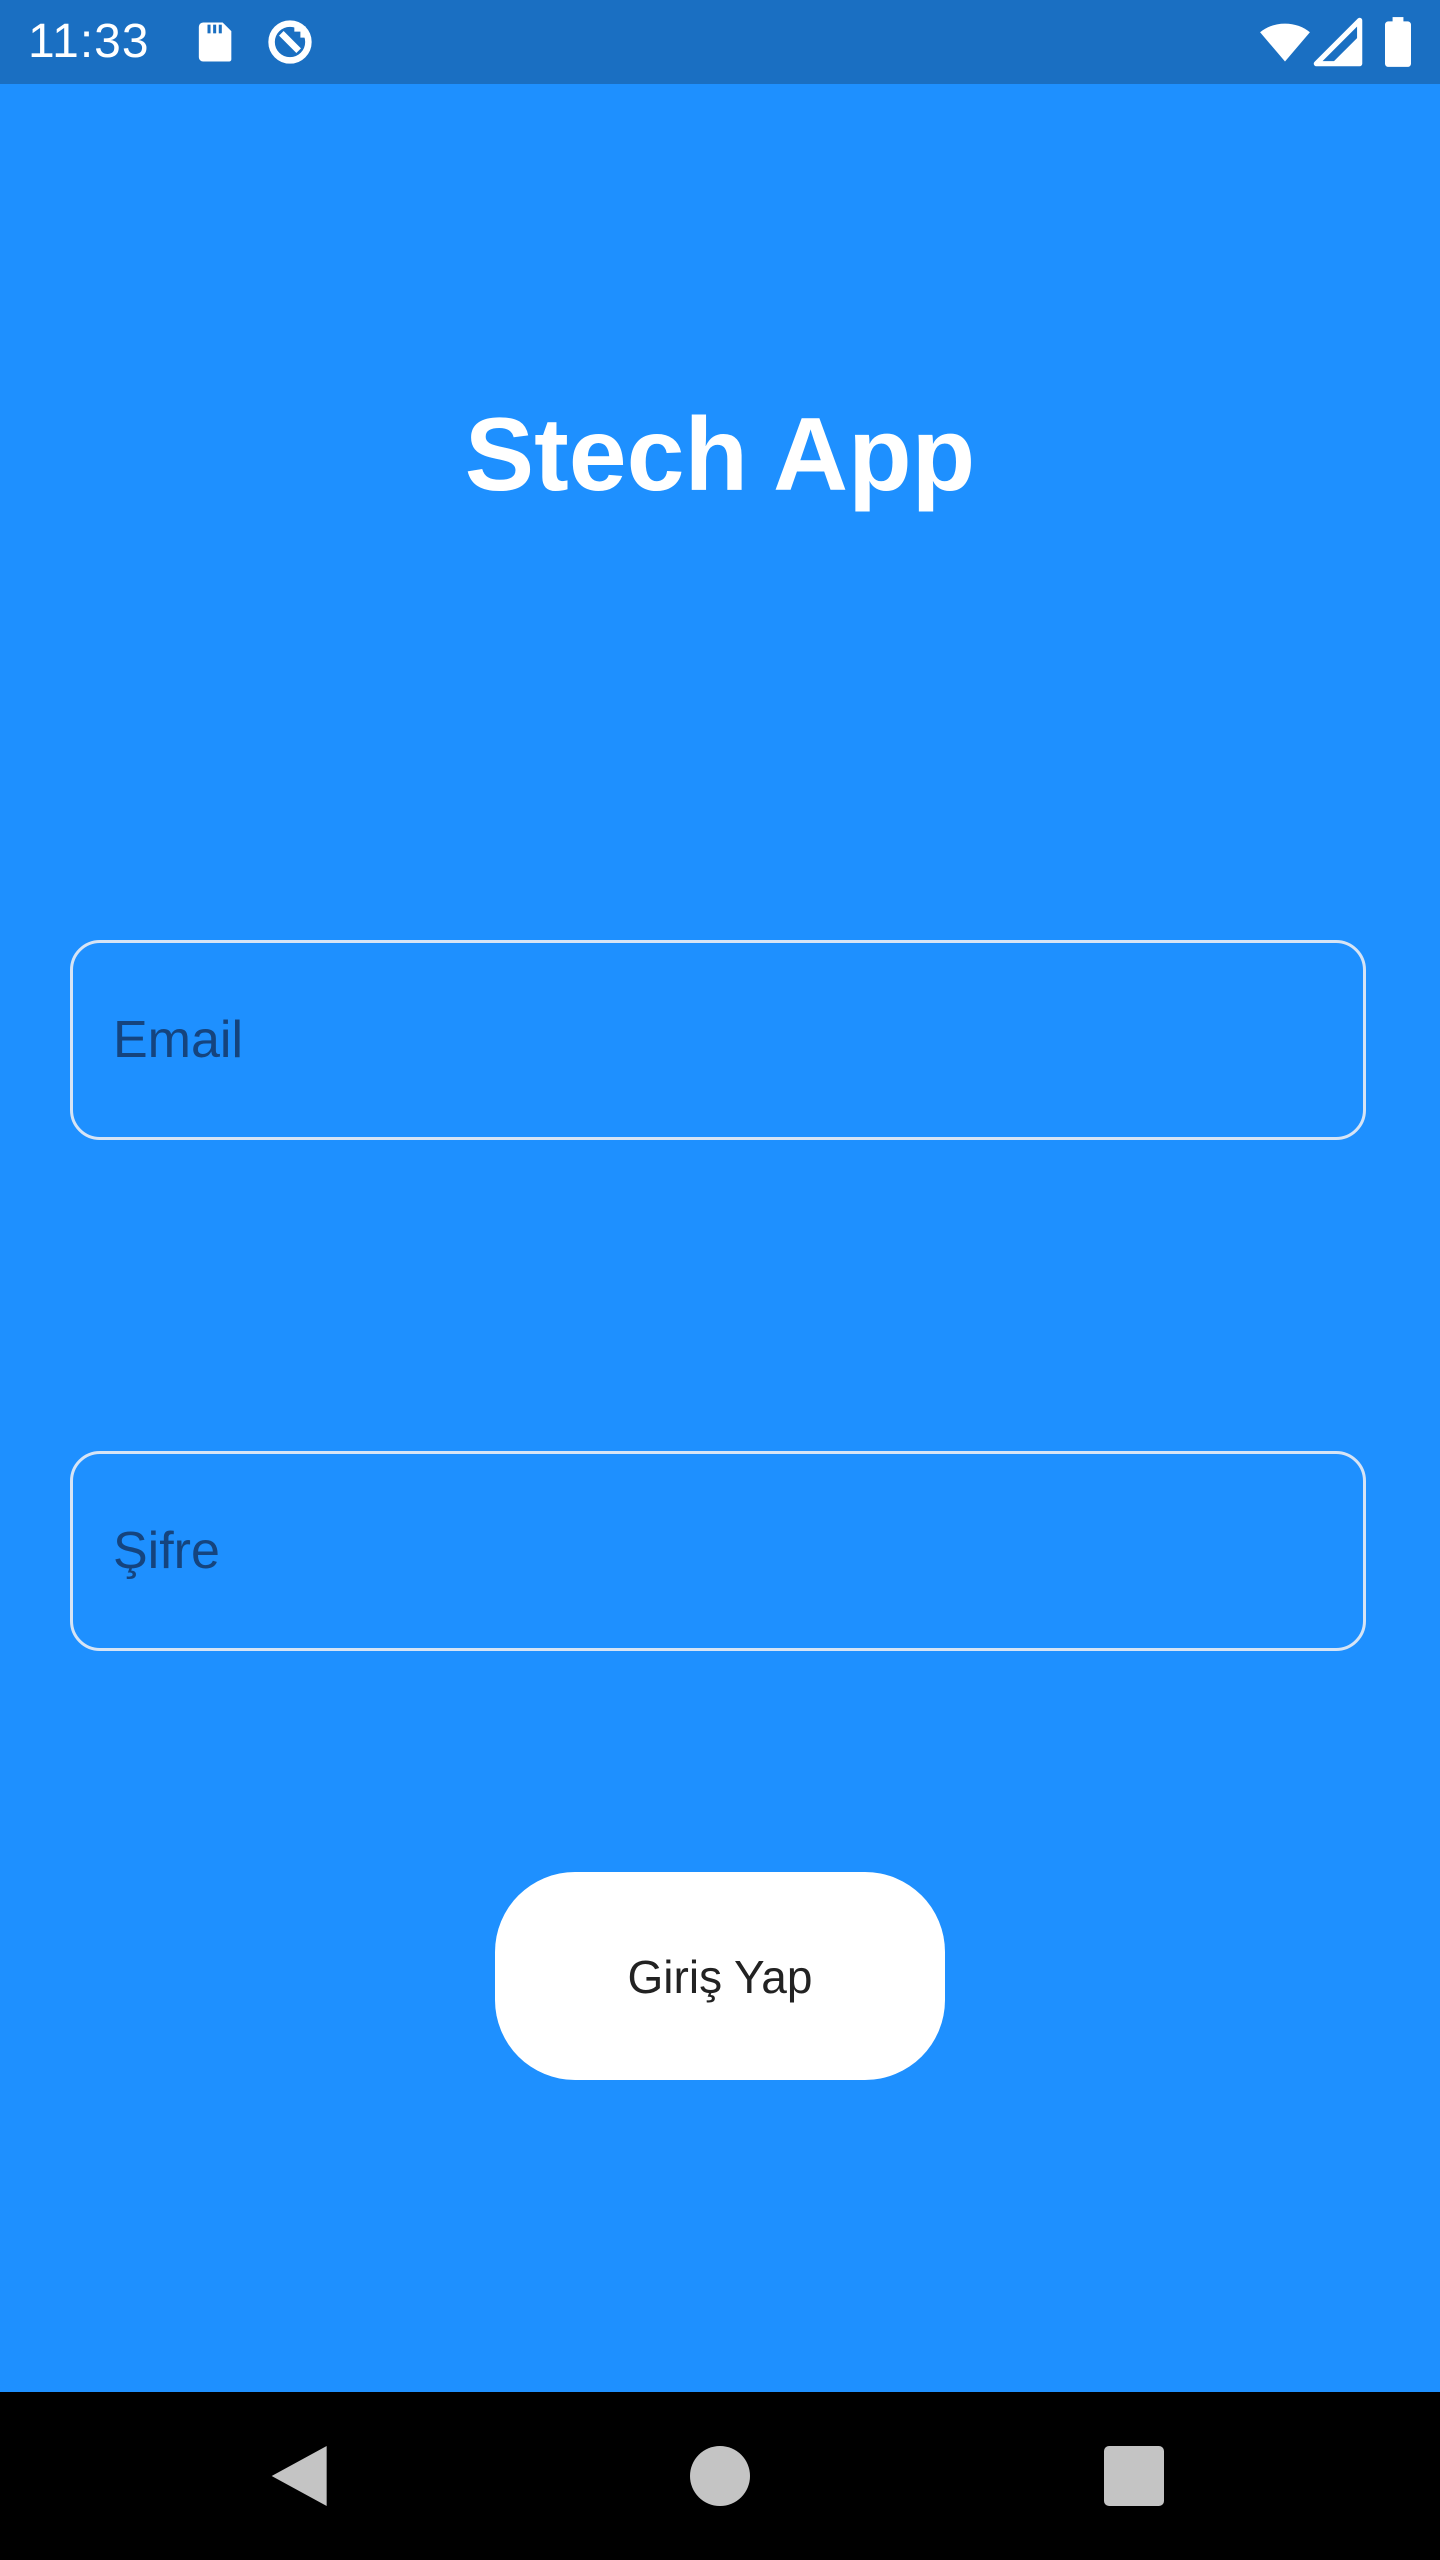 The image size is (1440, 2560). Describe the element at coordinates (89, 41) in the screenshot. I see `status-time: 11:33` at that location.